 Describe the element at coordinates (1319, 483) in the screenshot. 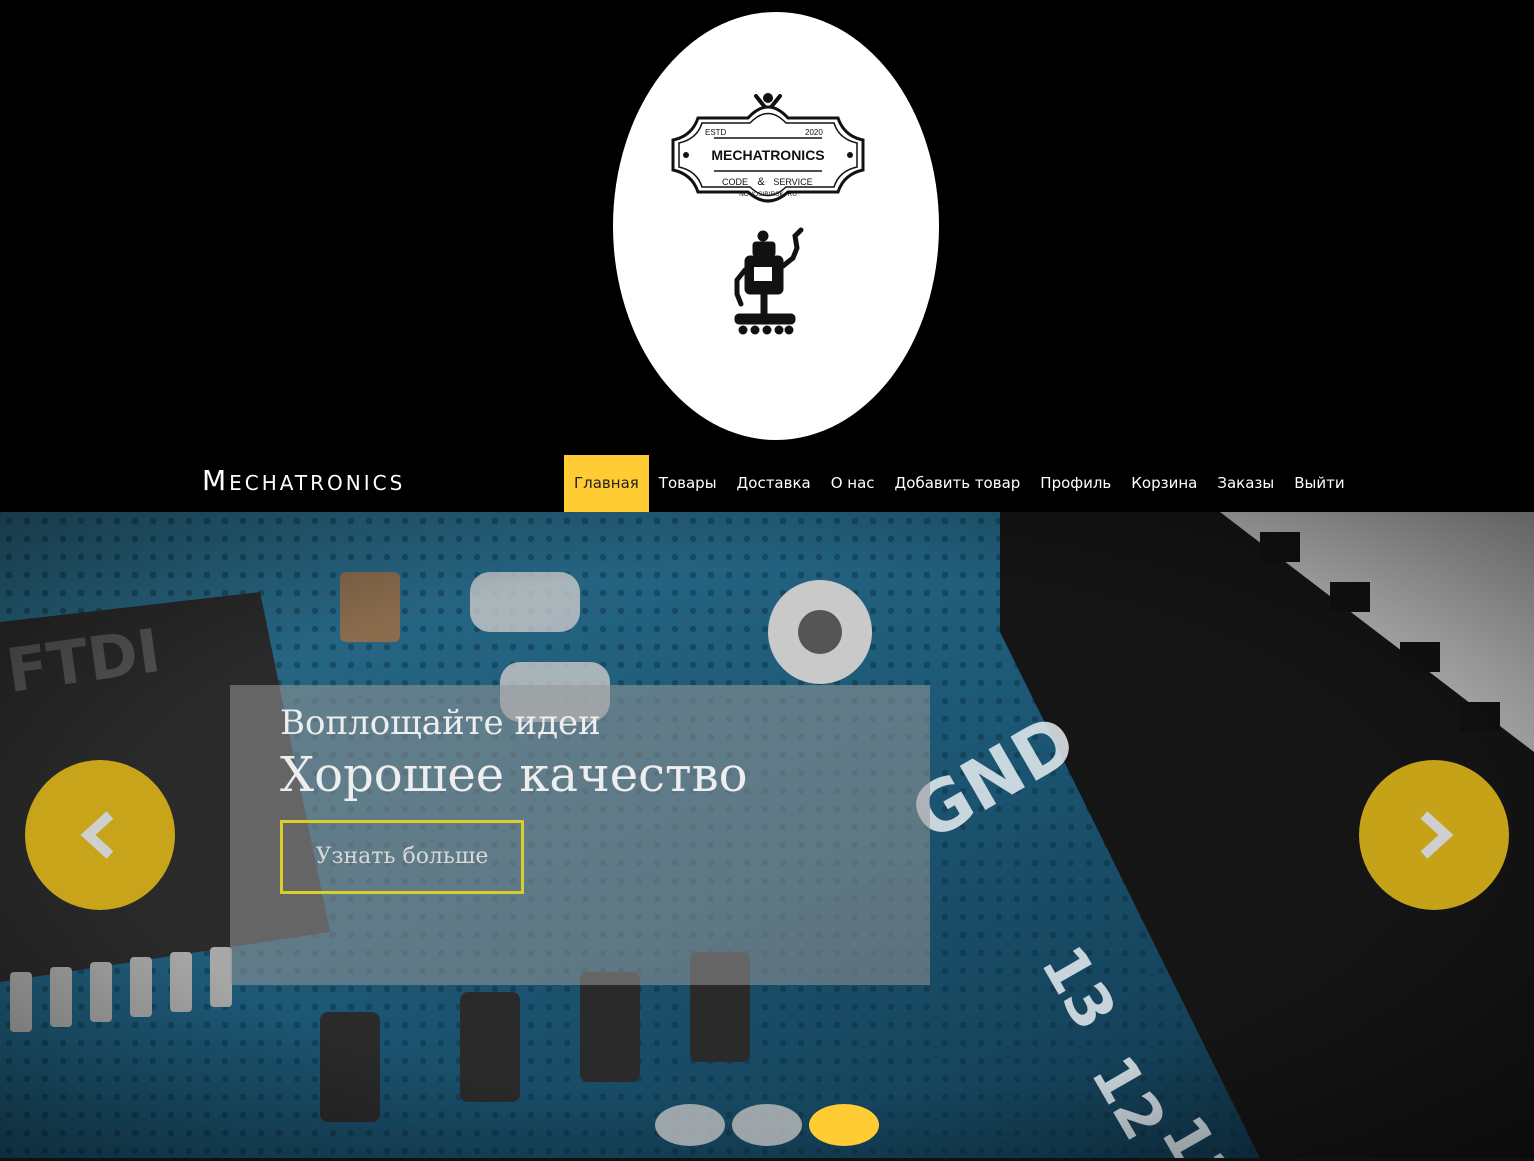

I see `nav-item-logout: Выйти` at that location.